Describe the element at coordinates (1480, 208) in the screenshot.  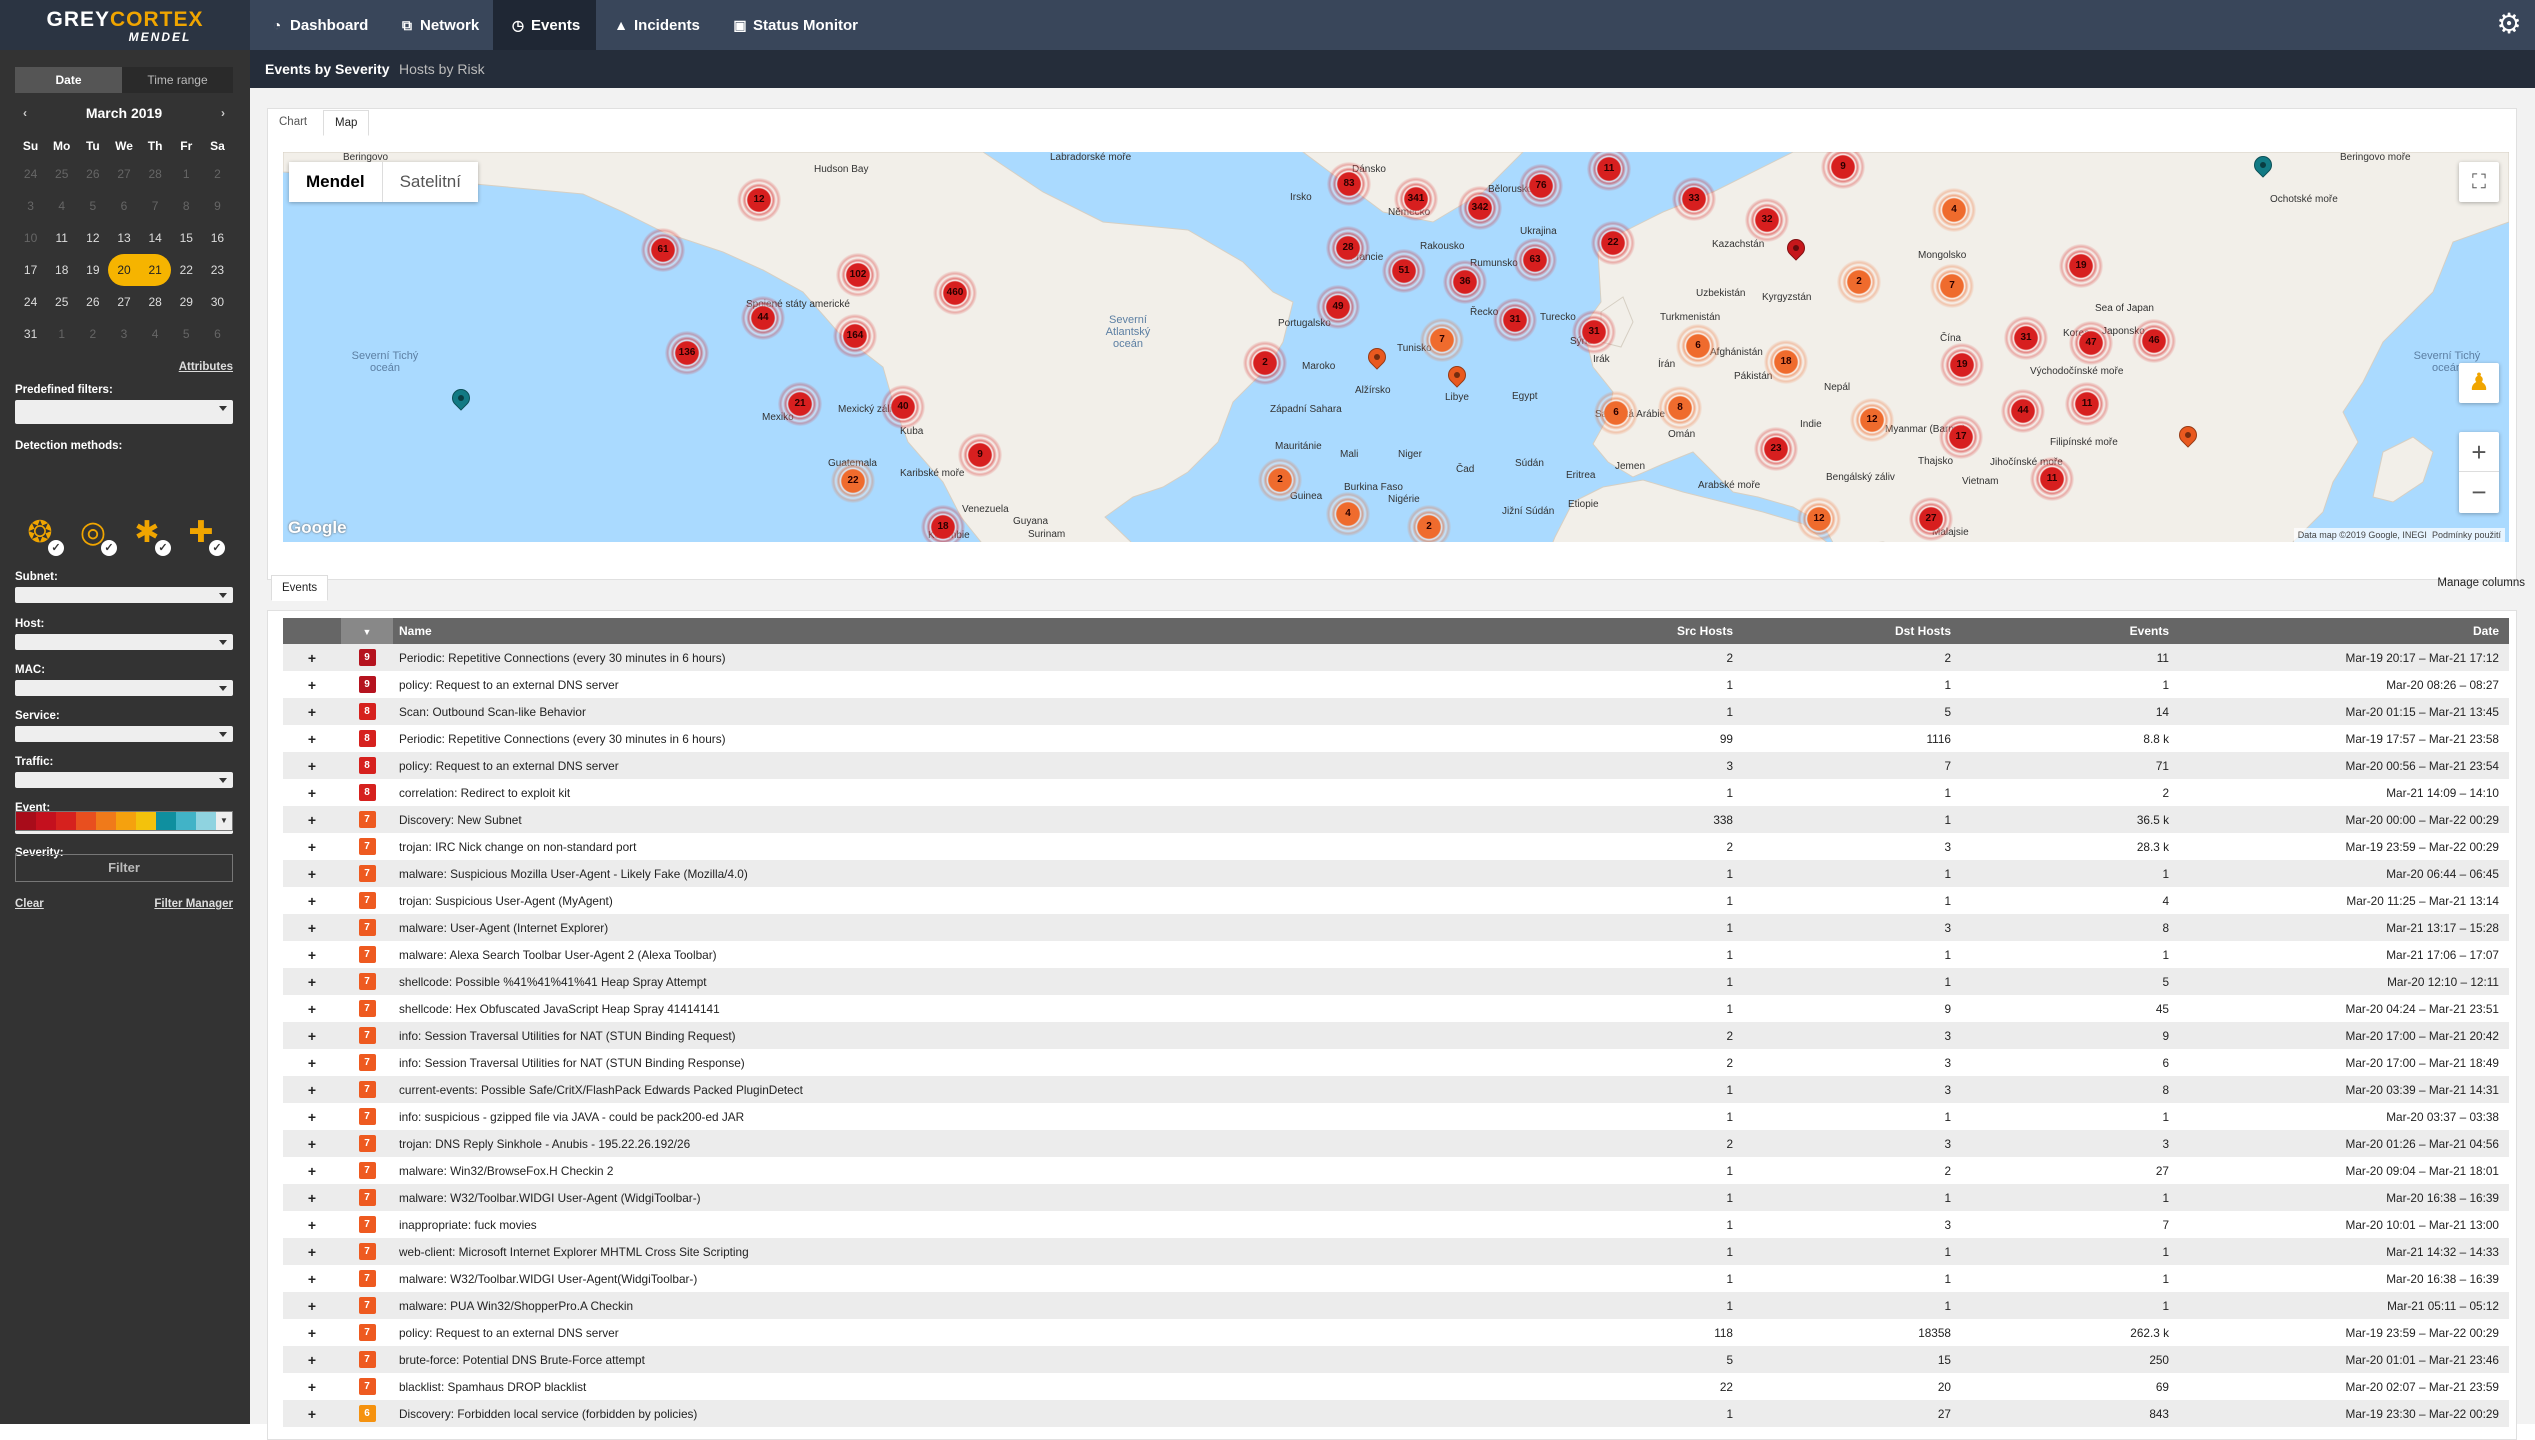
I see `map-cluster-marker: 342` at that location.